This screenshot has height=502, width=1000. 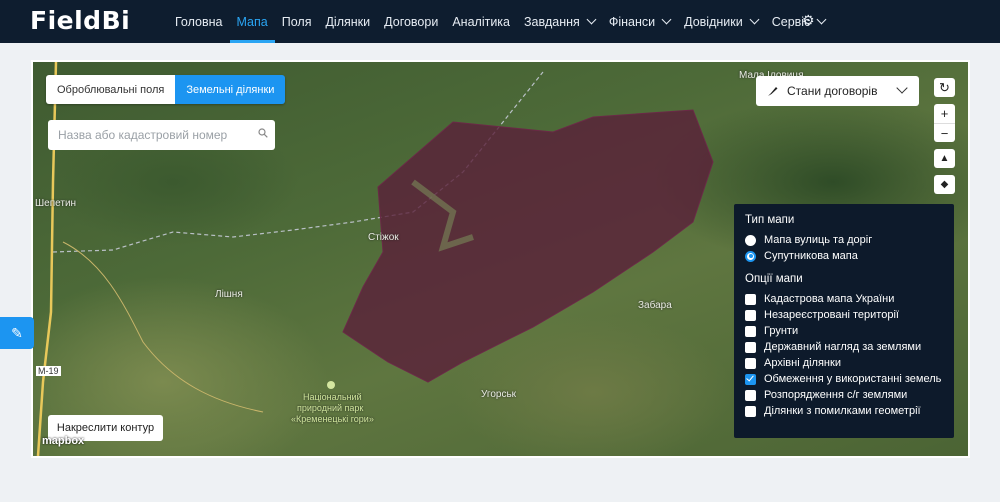 I want to click on map-type-title: Тип мапи, so click(x=770, y=220).